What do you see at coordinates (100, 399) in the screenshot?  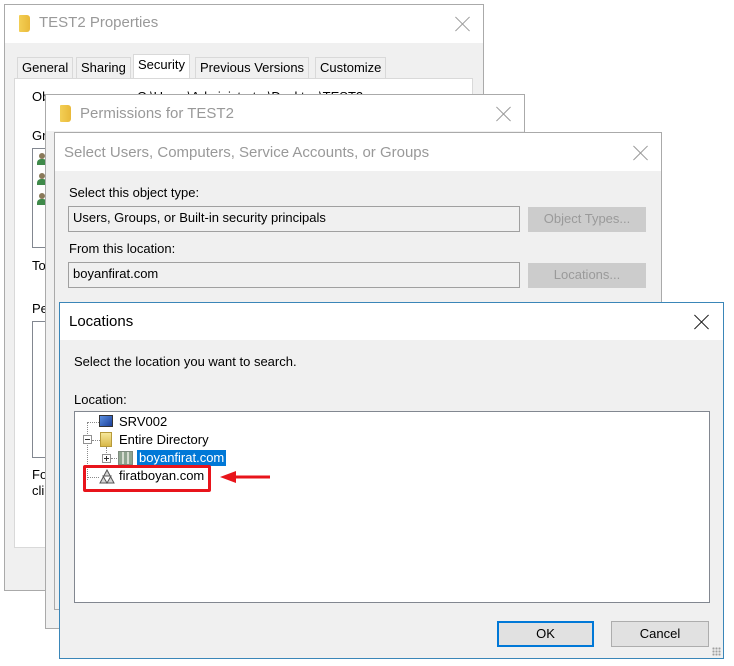 I see `location-tree-label: Location:` at bounding box center [100, 399].